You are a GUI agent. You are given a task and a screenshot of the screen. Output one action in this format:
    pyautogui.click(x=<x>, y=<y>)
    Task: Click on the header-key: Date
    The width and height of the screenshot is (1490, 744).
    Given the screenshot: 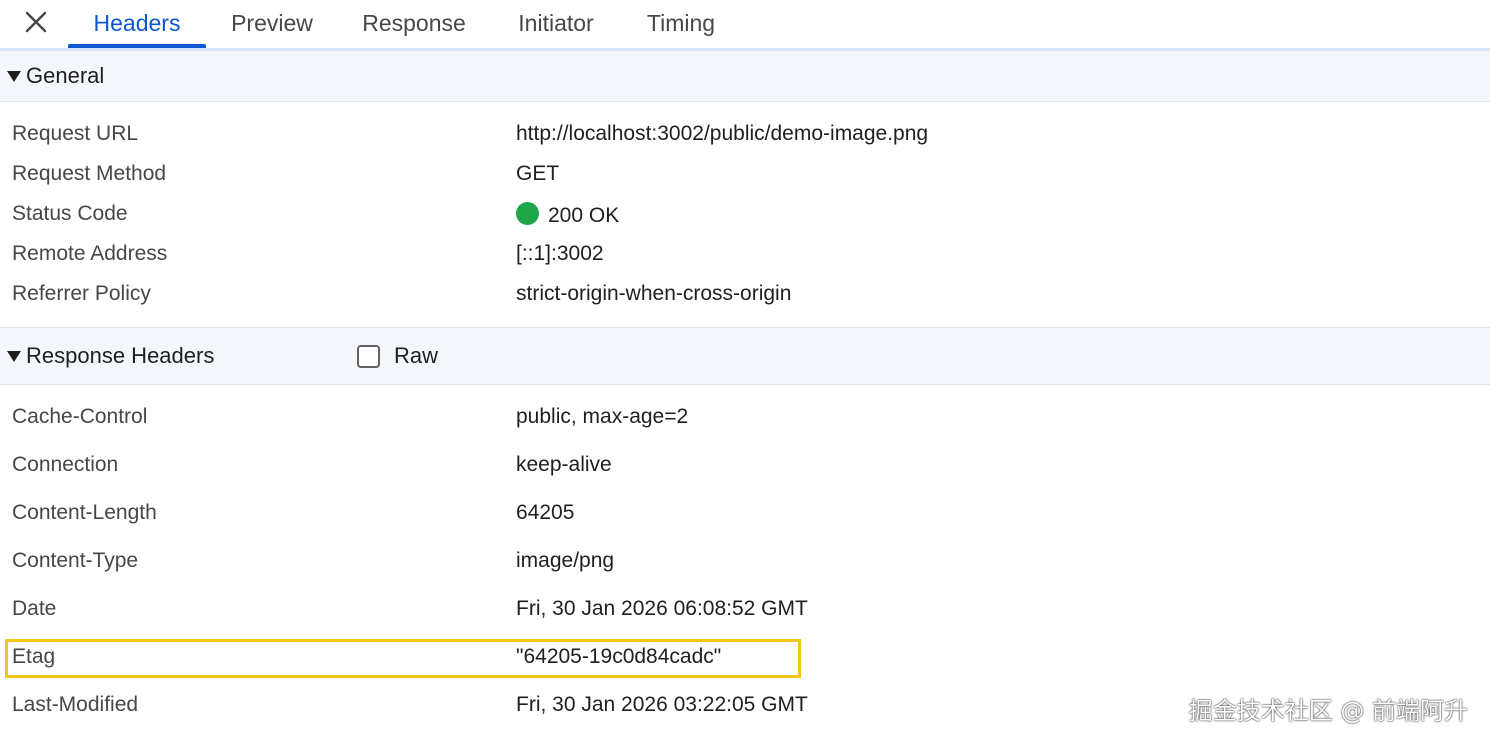 What is the action you would take?
    pyautogui.click(x=34, y=608)
    